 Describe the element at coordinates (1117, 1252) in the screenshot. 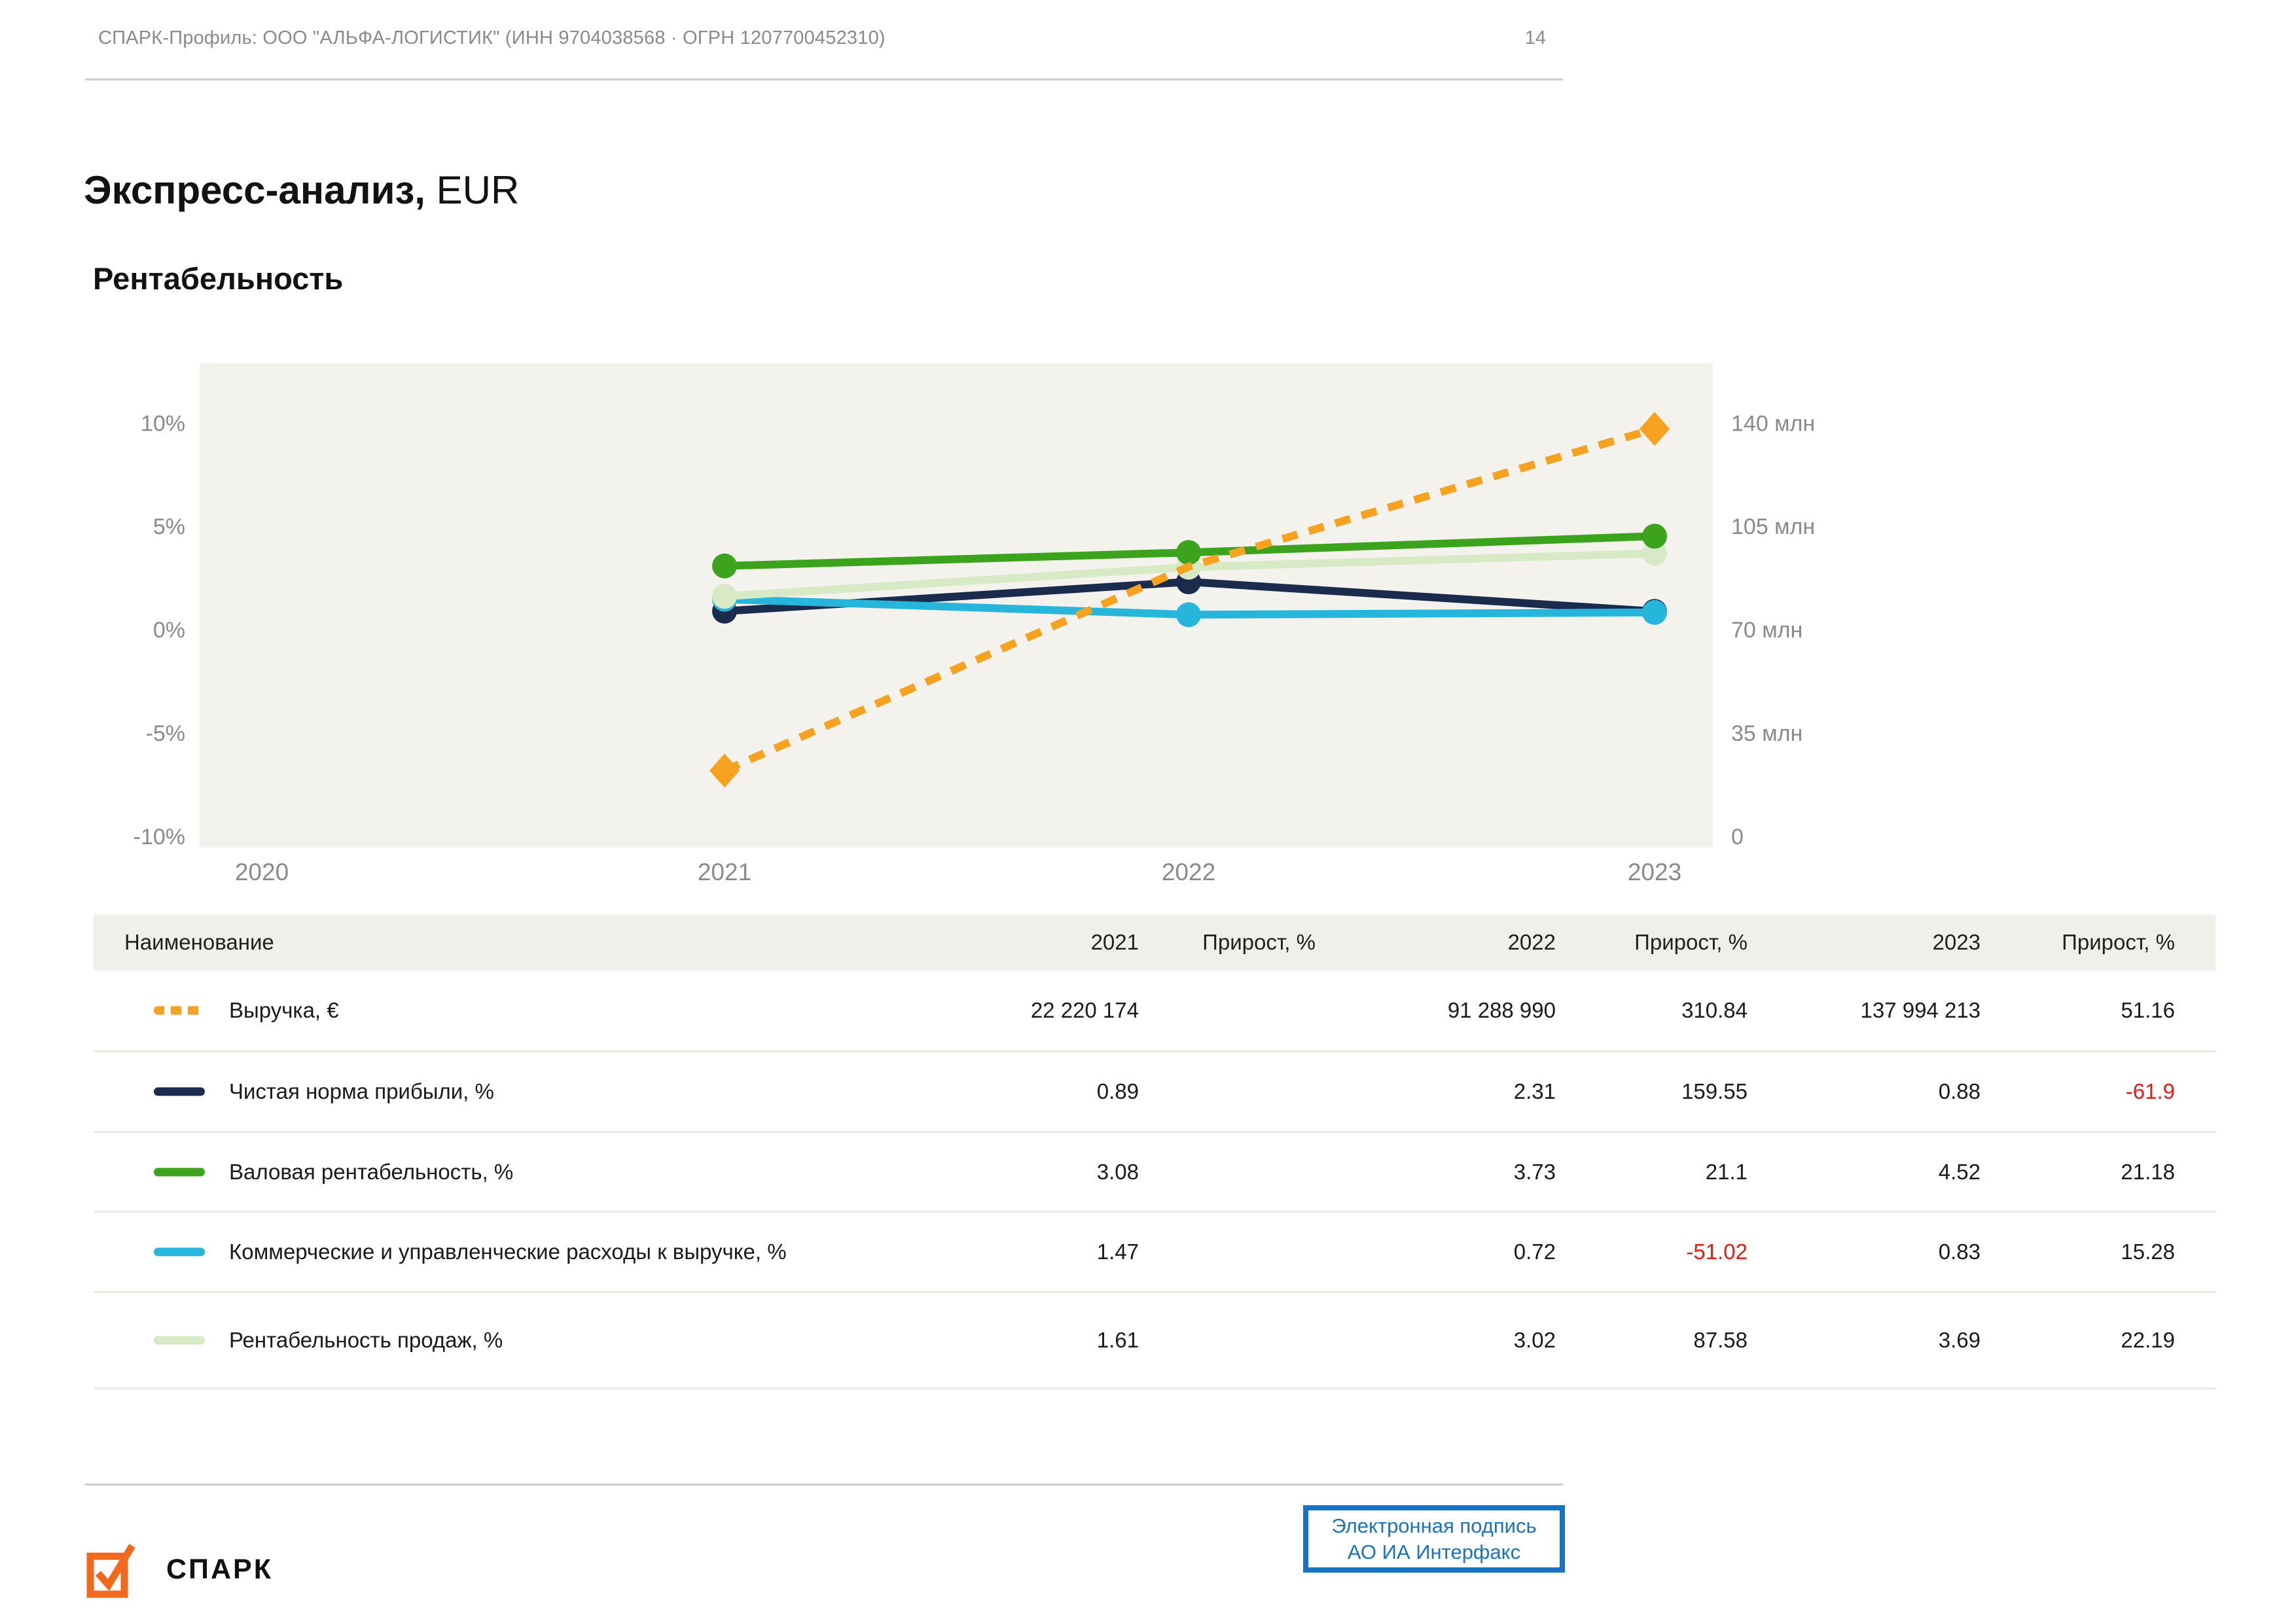

I see `value-2021: 1.47` at that location.